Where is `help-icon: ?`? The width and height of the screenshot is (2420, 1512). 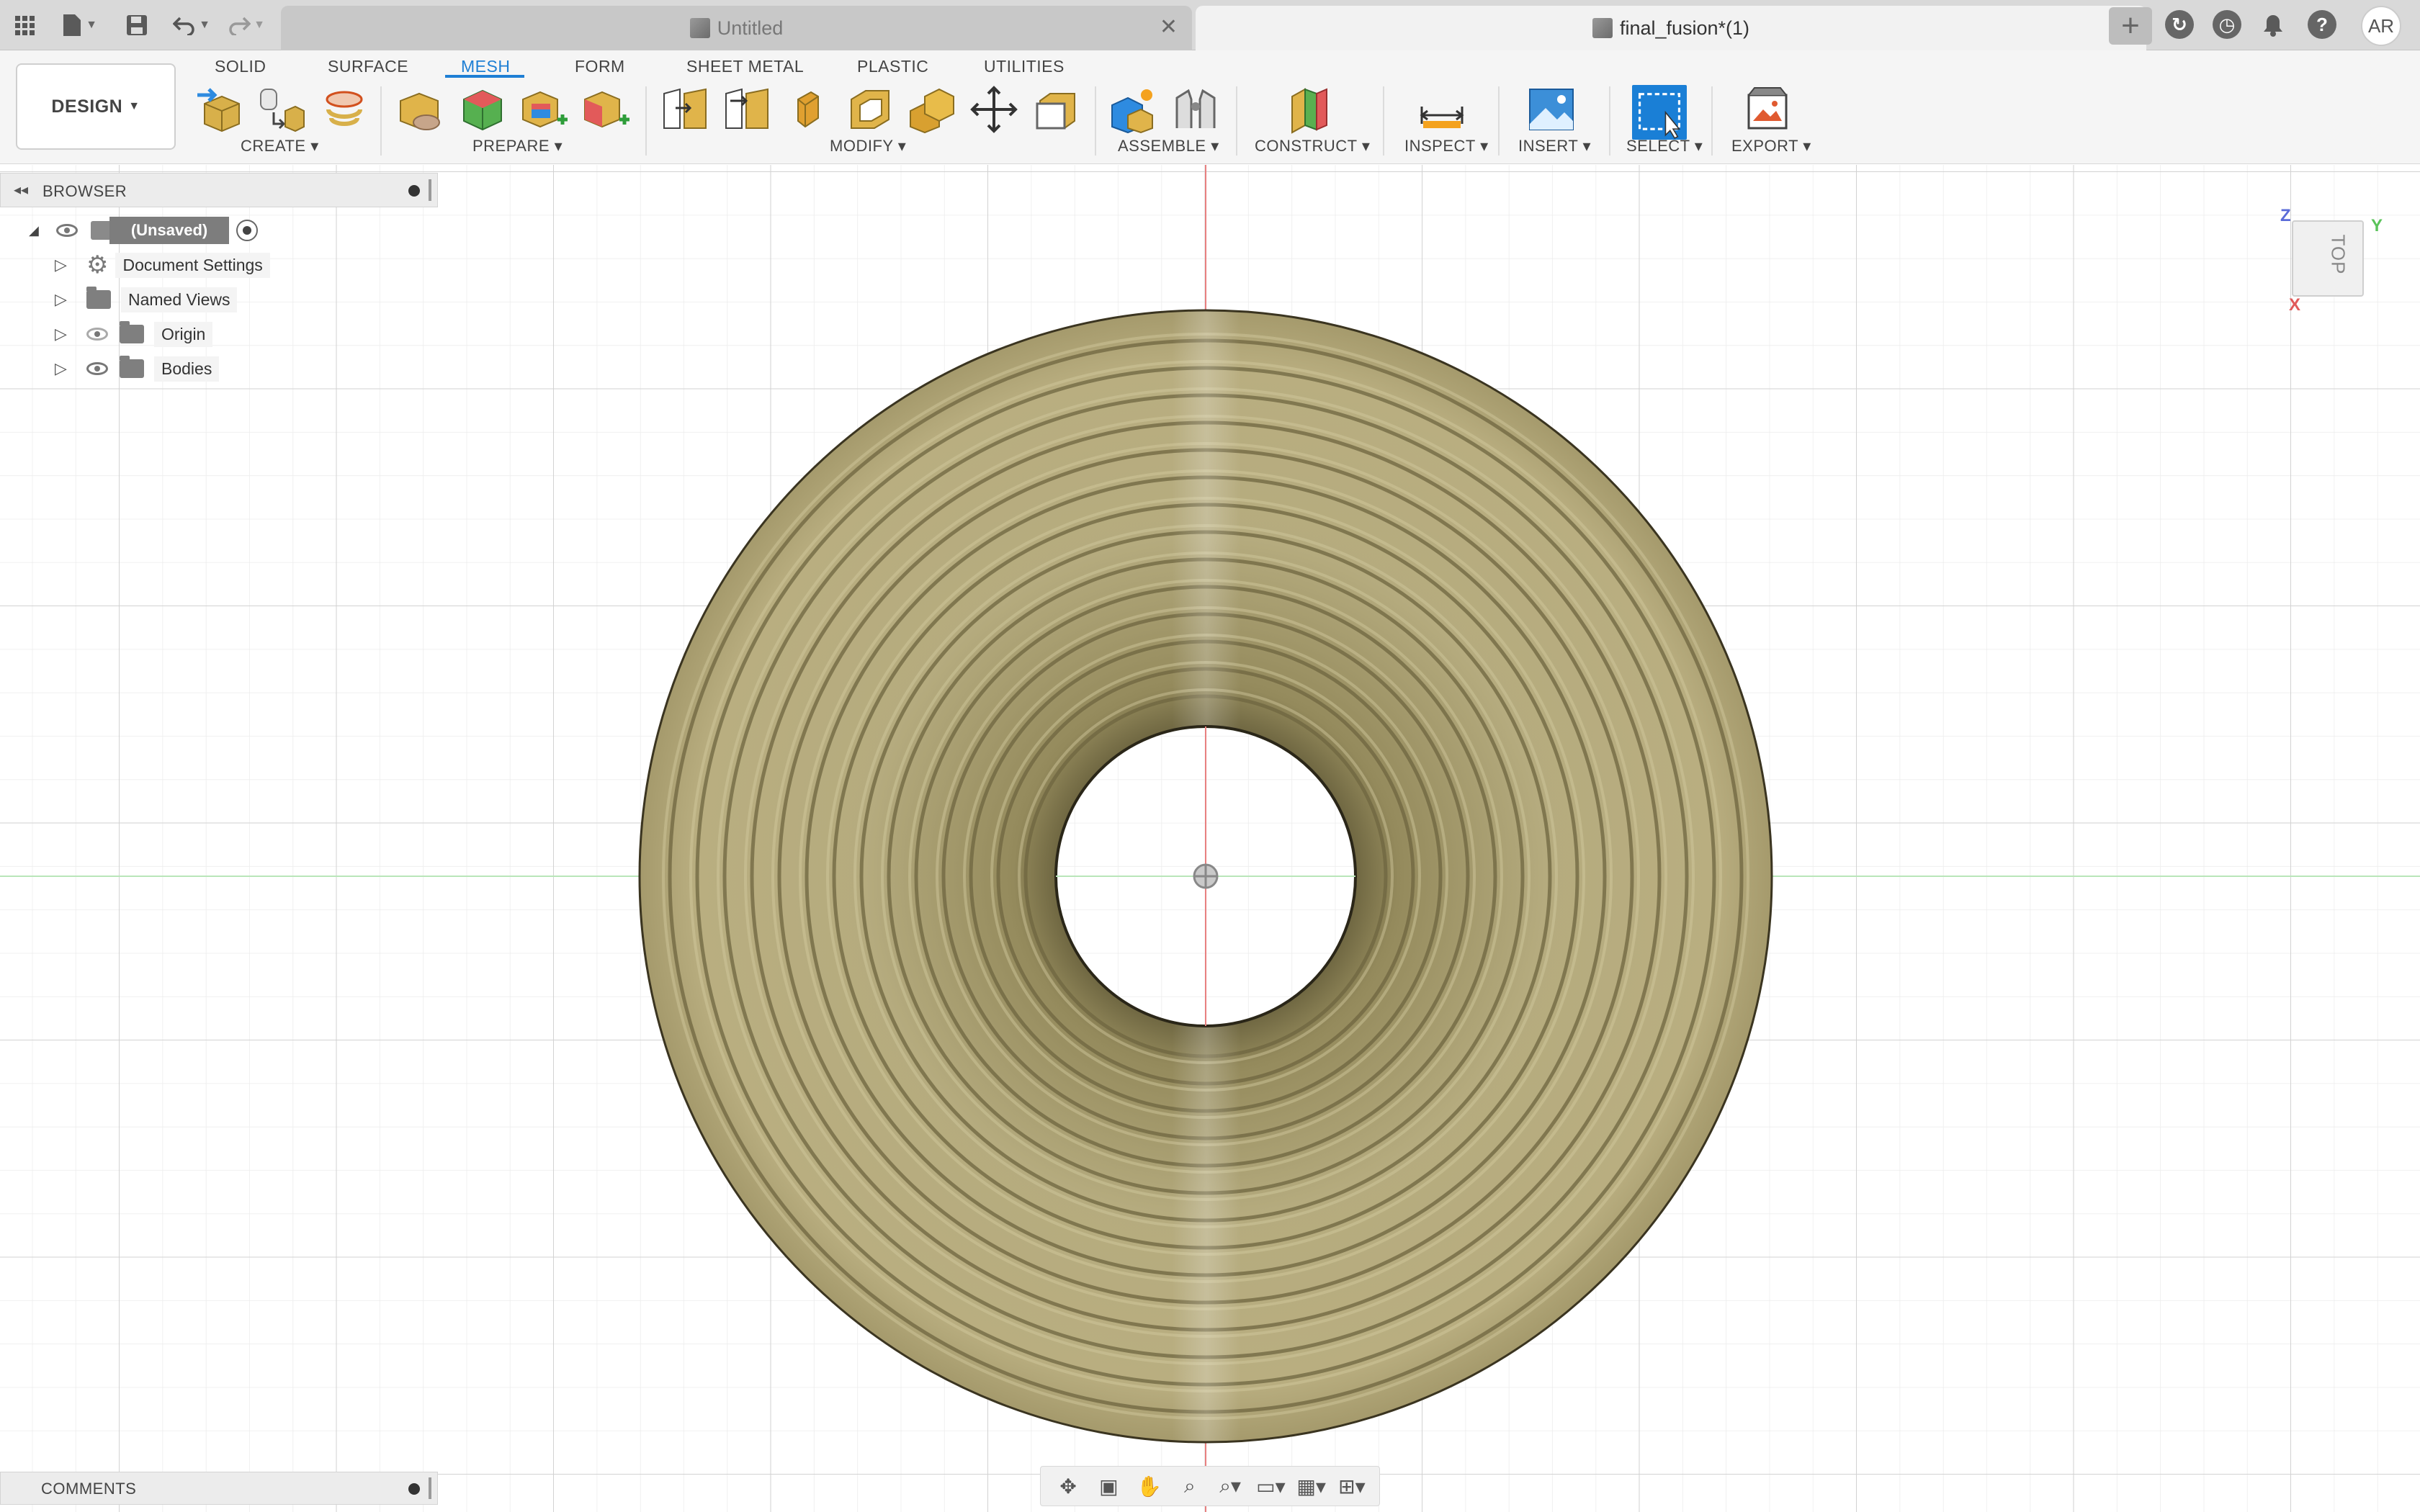
help-icon: ? is located at coordinates (2322, 24).